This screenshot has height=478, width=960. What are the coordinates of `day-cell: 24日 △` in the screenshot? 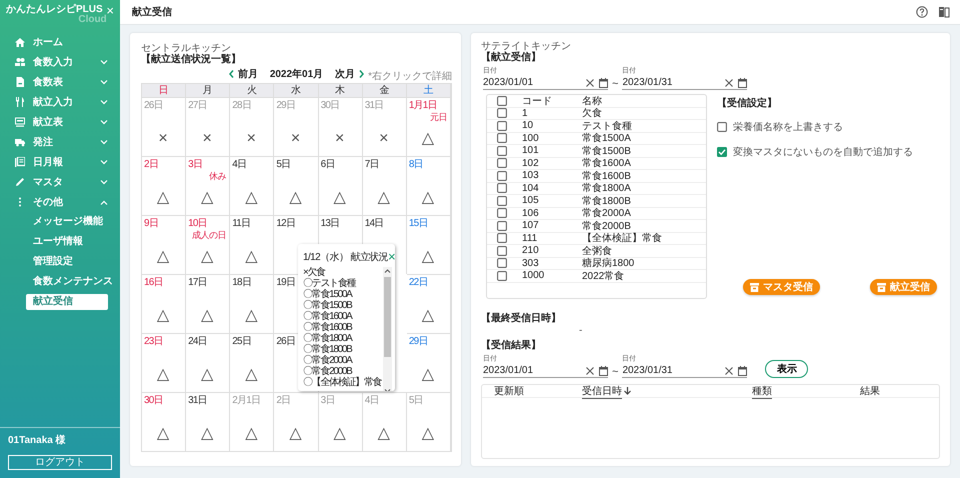 It's located at (208, 362).